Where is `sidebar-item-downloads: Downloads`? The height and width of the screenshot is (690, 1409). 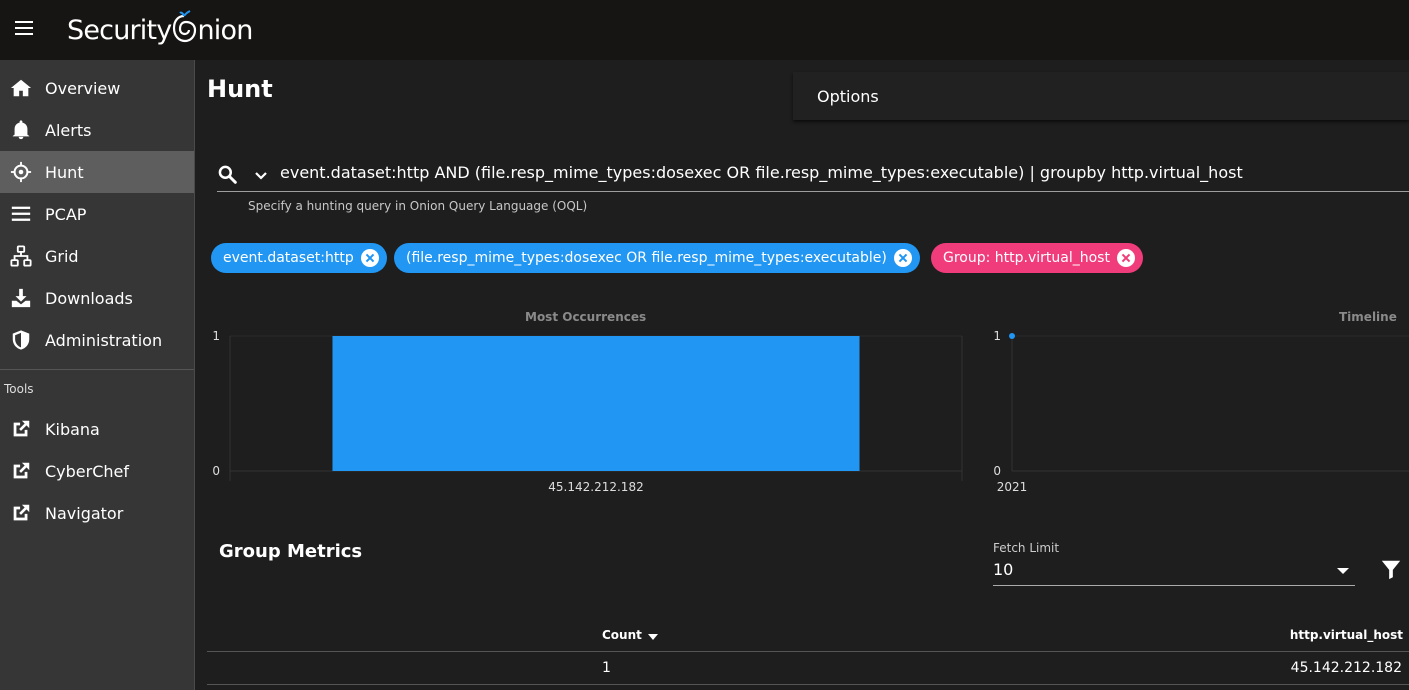
sidebar-item-downloads: Downloads is located at coordinates (97, 298).